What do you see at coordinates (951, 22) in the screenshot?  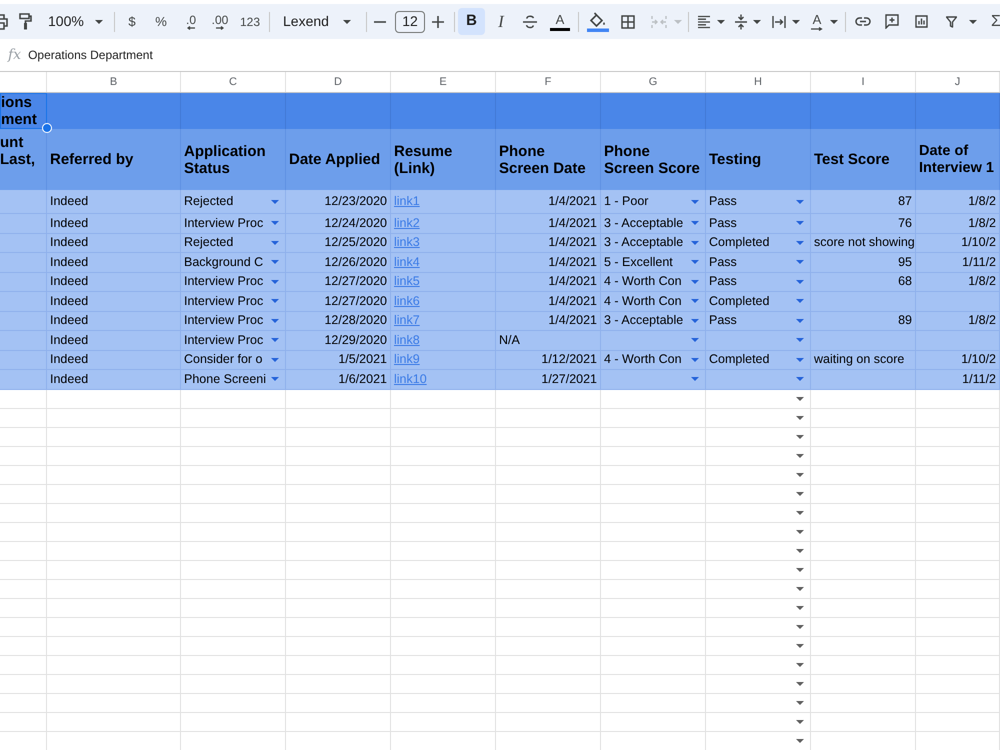 I see `filter-icon` at bounding box center [951, 22].